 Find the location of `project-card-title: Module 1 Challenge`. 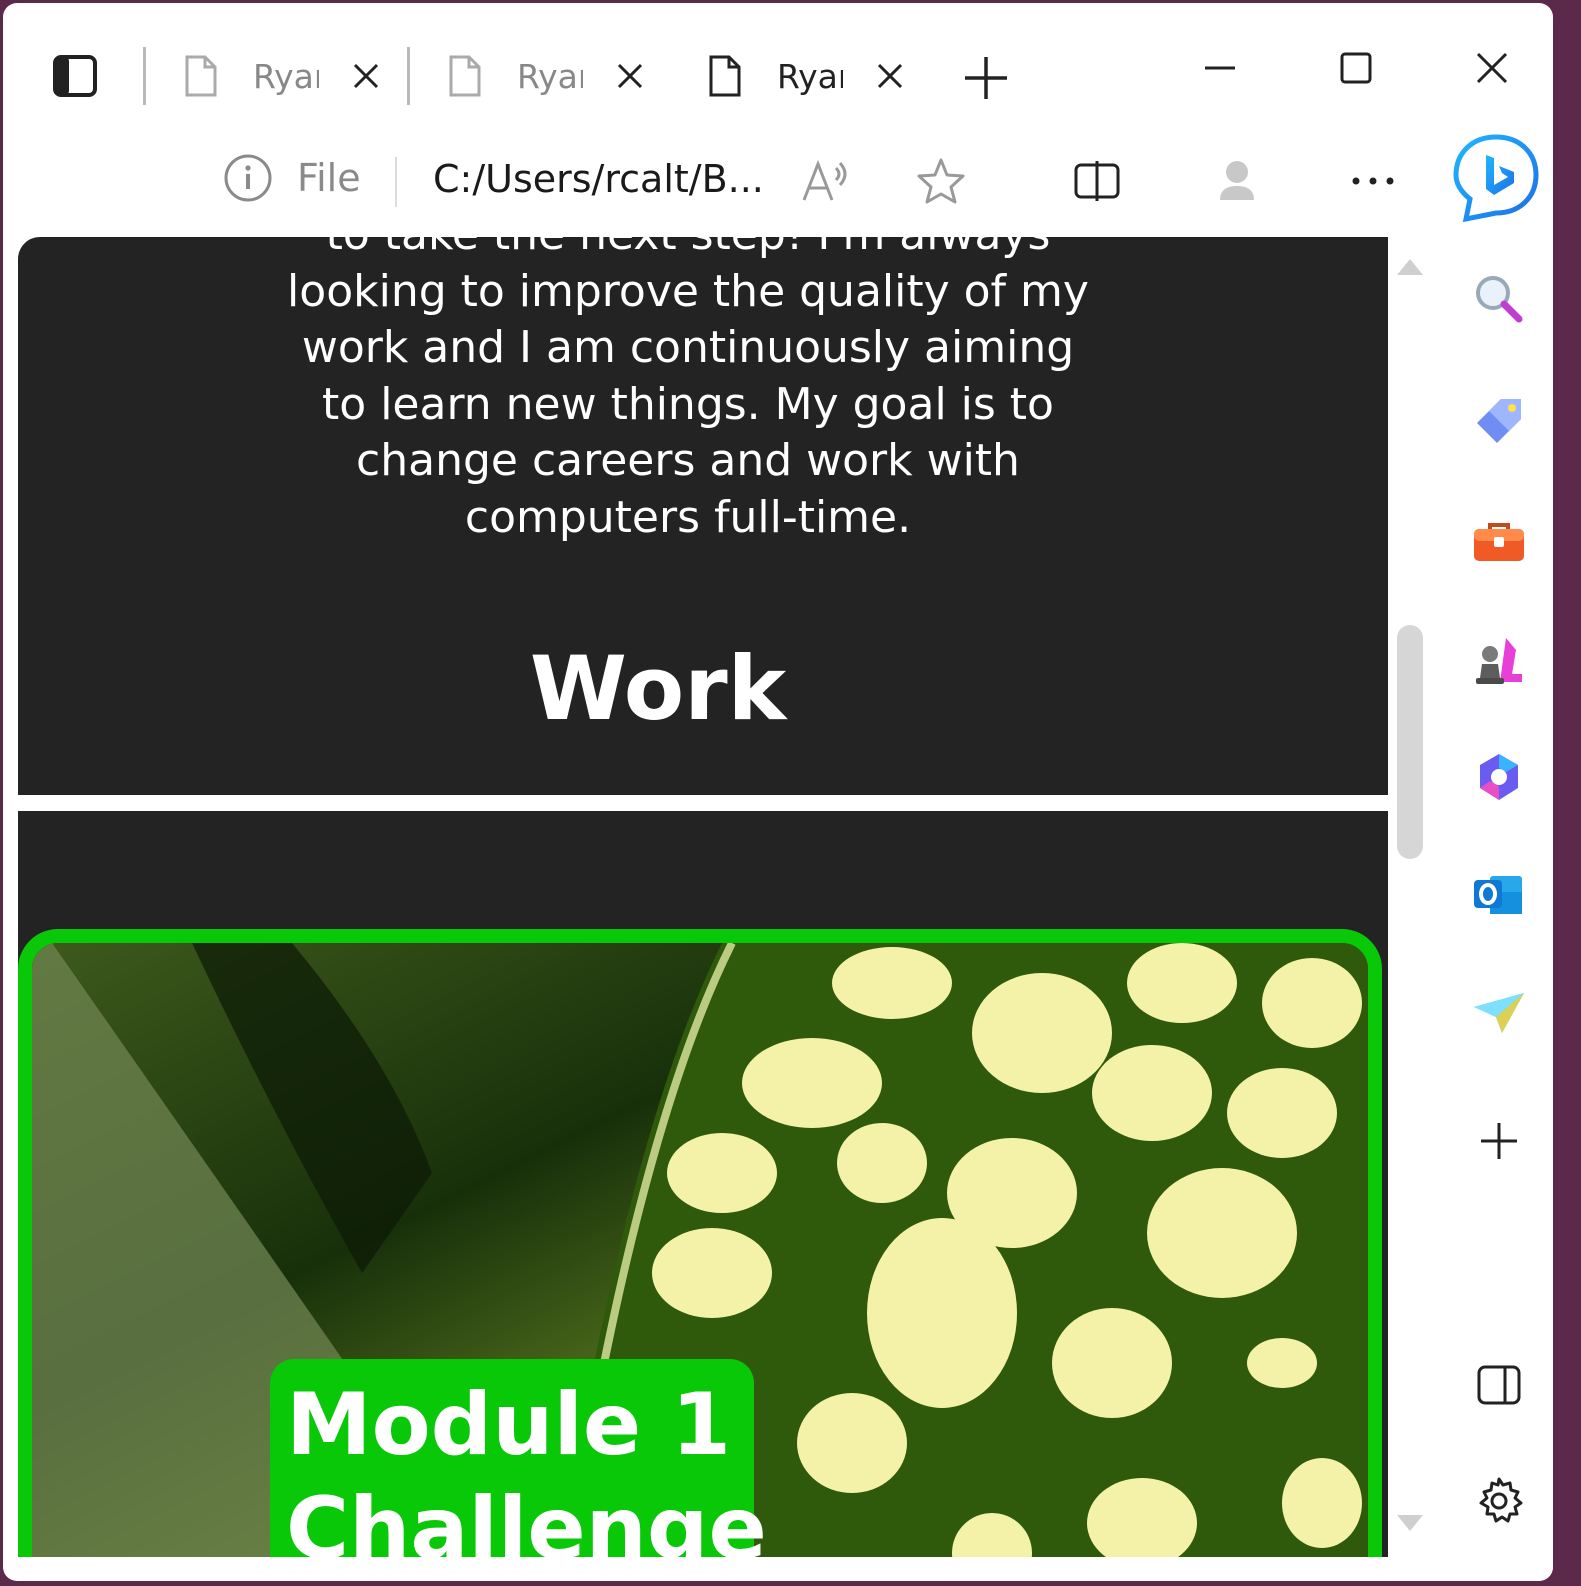

project-card-title: Module 1 Challenge is located at coordinates (518, 1458).